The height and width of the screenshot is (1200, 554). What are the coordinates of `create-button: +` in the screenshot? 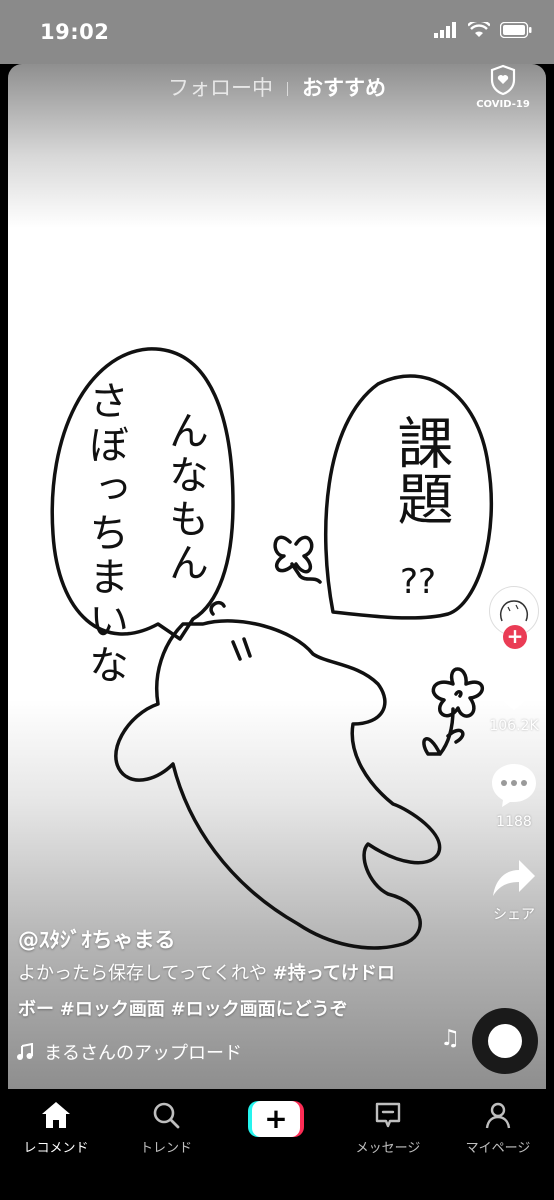 It's located at (276, 1119).